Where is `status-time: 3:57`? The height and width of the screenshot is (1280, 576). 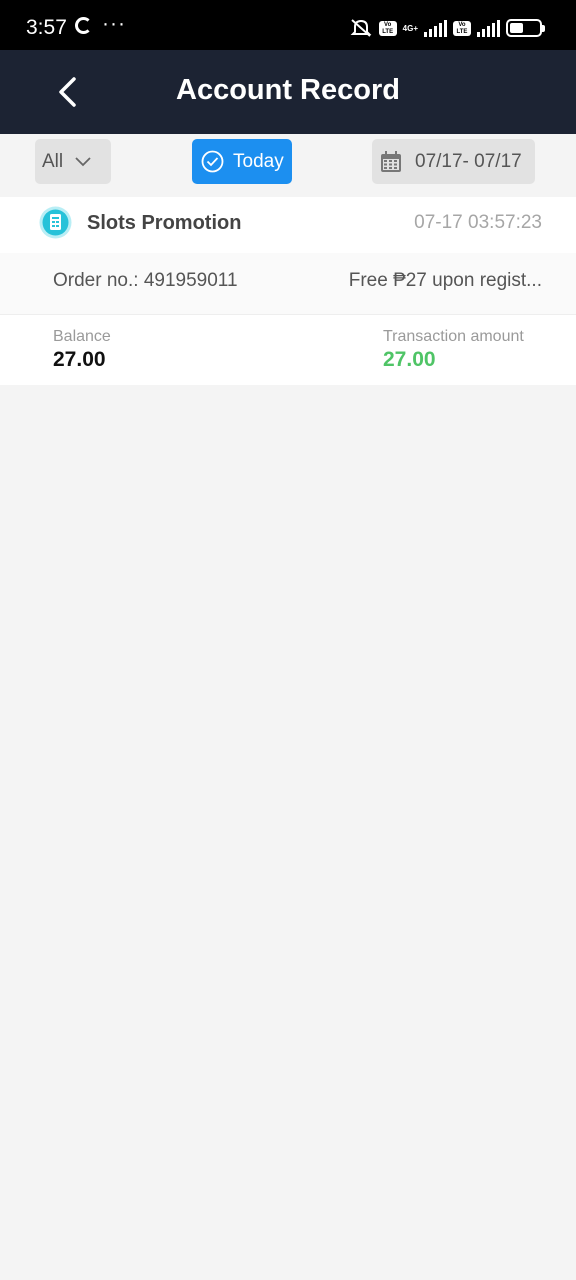 status-time: 3:57 is located at coordinates (46, 27).